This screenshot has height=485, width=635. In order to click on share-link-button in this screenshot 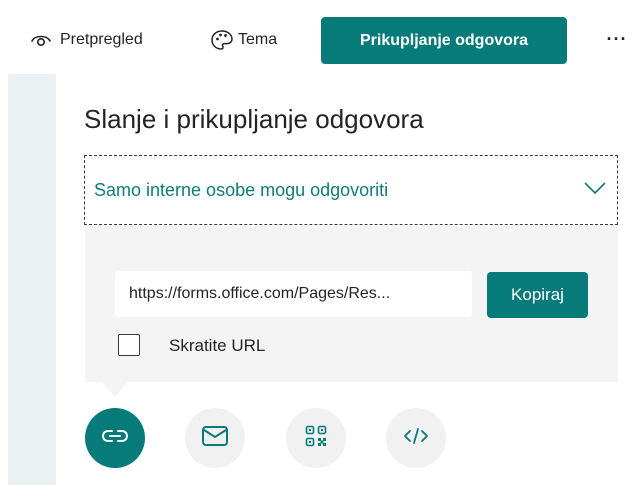, I will do `click(115, 438)`.